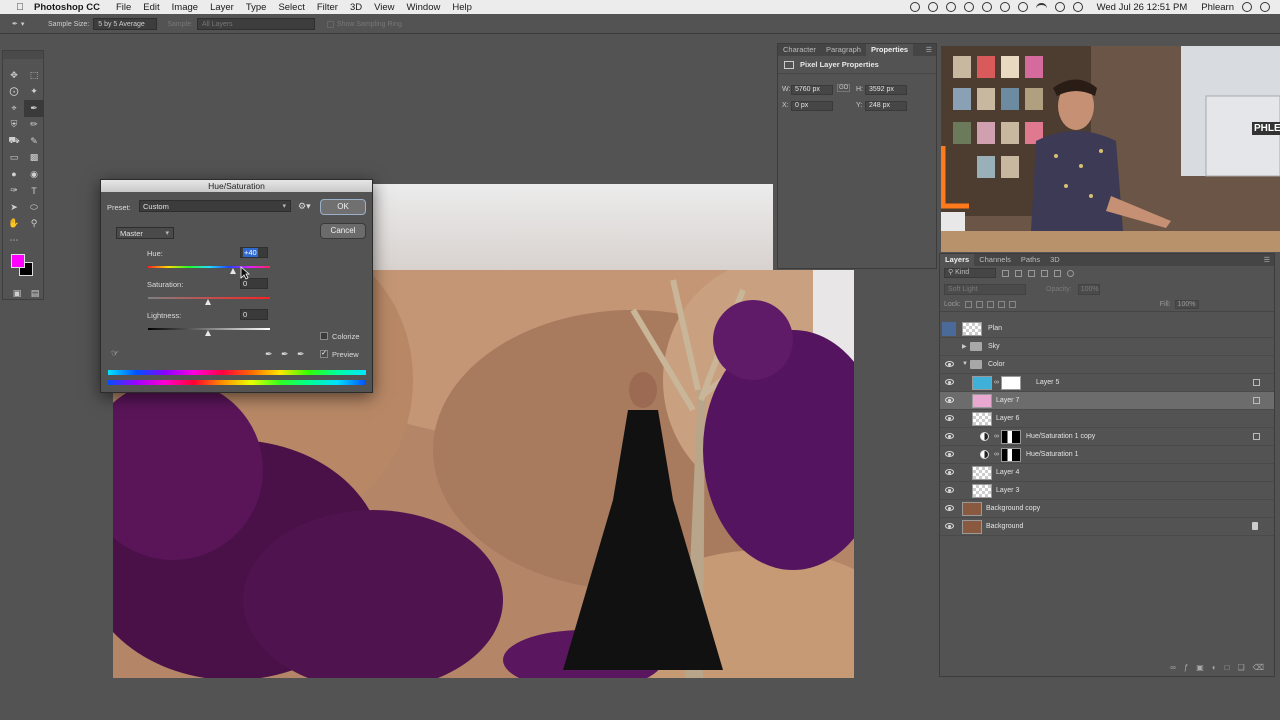  What do you see at coordinates (25, 268) in the screenshot?
I see `color-swatches` at bounding box center [25, 268].